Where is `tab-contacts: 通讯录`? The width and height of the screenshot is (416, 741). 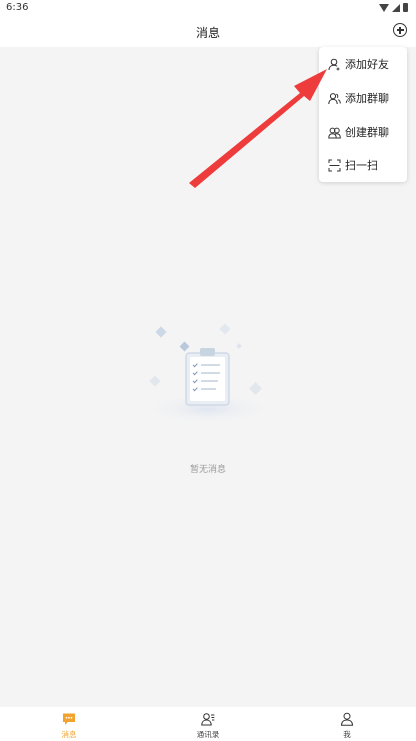
tab-contacts: 通讯录 is located at coordinates (208, 724).